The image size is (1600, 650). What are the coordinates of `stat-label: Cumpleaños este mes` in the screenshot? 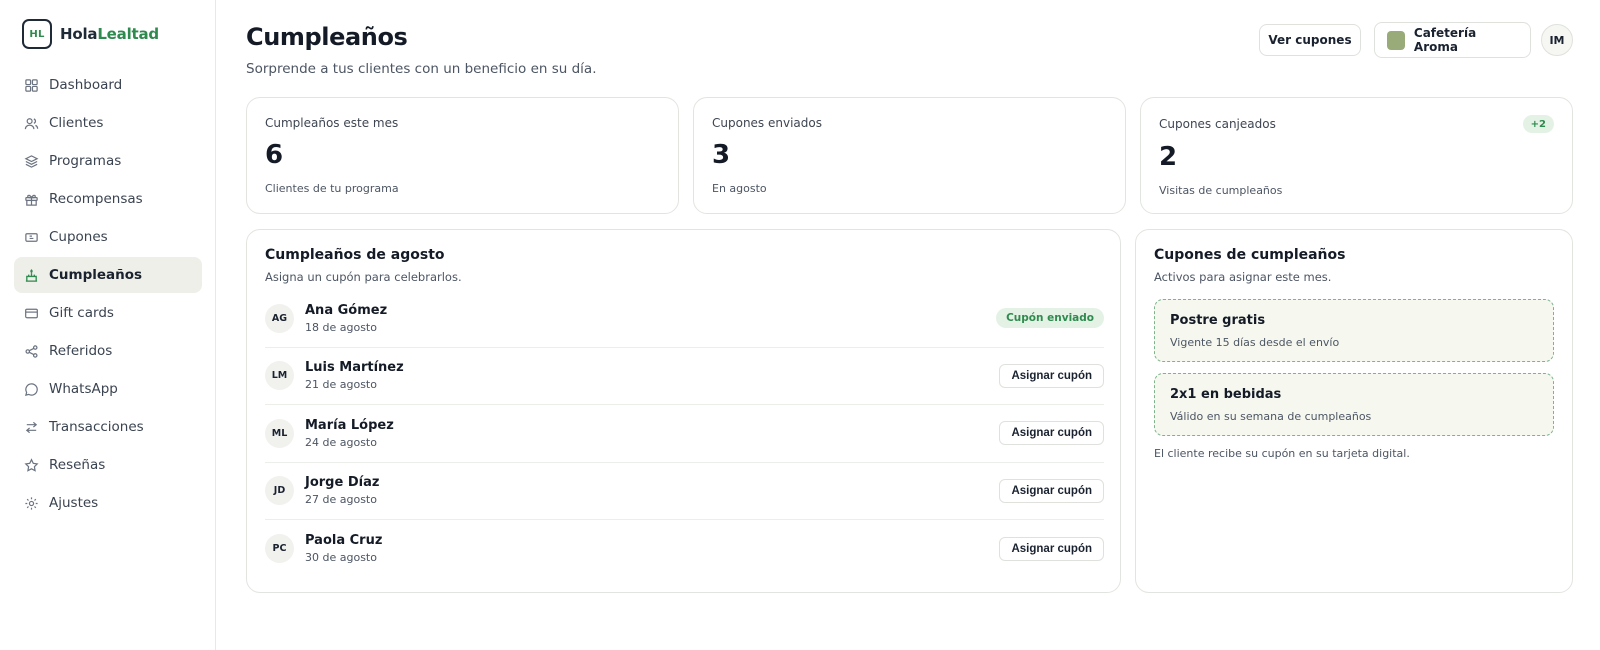 It's located at (332, 123).